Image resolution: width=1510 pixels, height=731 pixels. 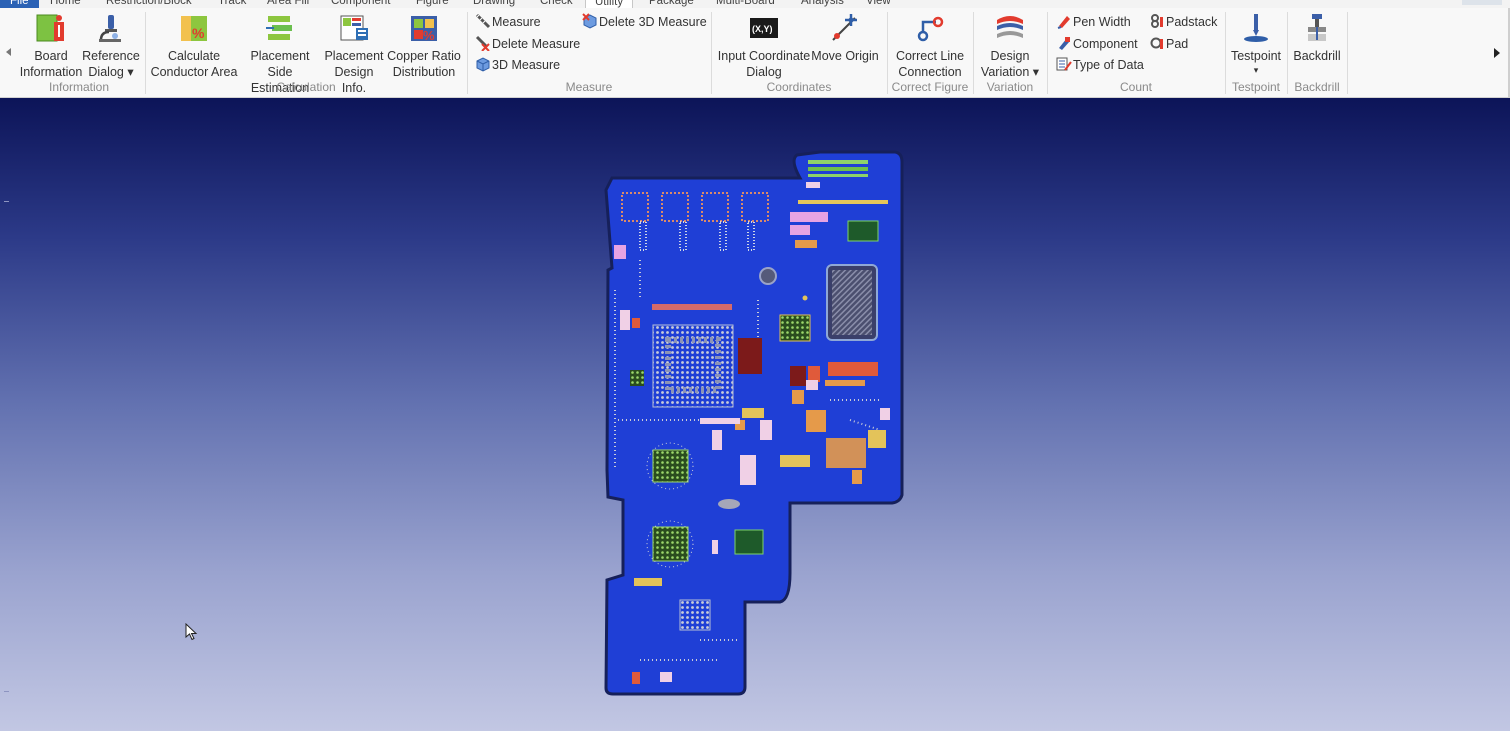 I want to click on component-count-button: Component, so click(x=1097, y=44).